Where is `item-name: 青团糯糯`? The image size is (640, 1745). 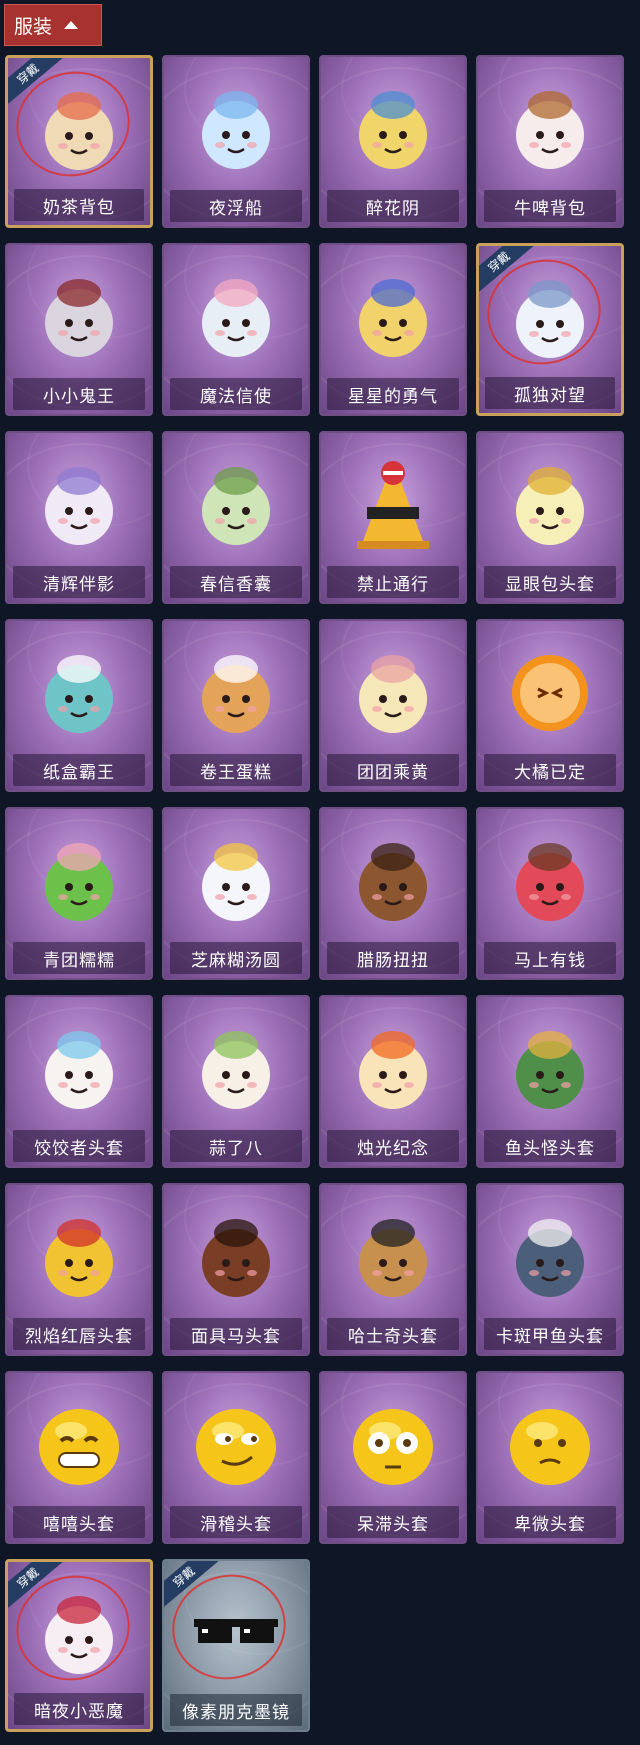 item-name: 青团糯糯 is located at coordinates (79, 958).